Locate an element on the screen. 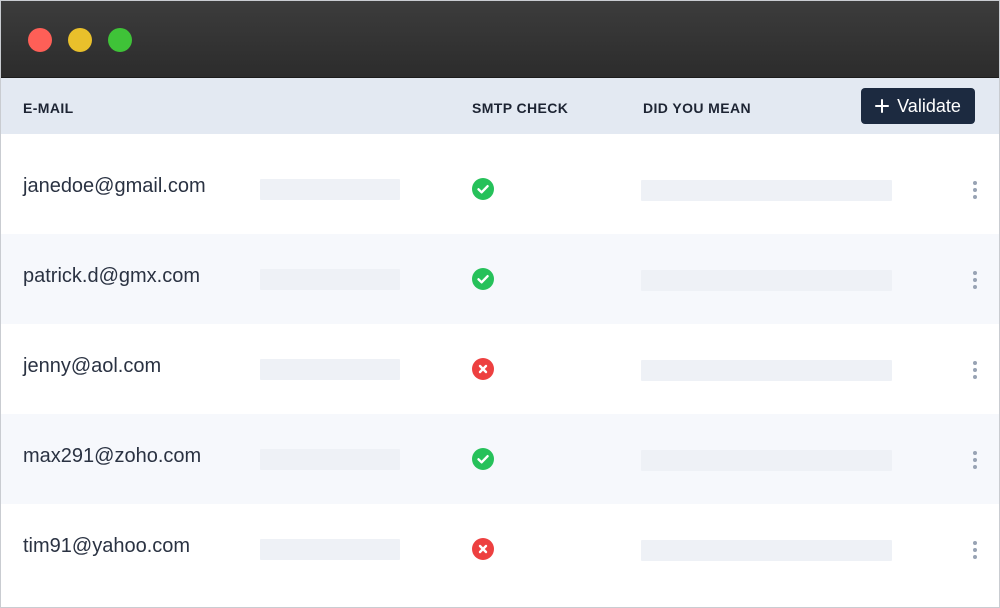  table-row: janedoe@gmail.com is located at coordinates (500, 189).